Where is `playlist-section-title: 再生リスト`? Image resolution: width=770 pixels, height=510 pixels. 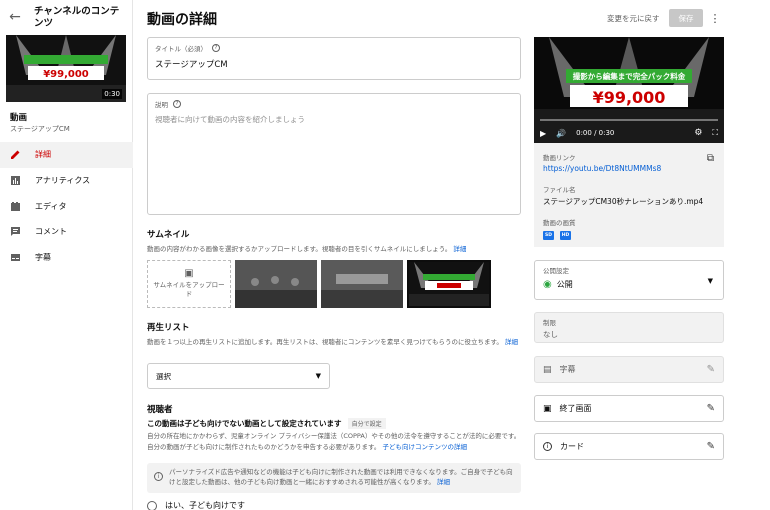
playlist-section-title: 再生リスト is located at coordinates (168, 328).